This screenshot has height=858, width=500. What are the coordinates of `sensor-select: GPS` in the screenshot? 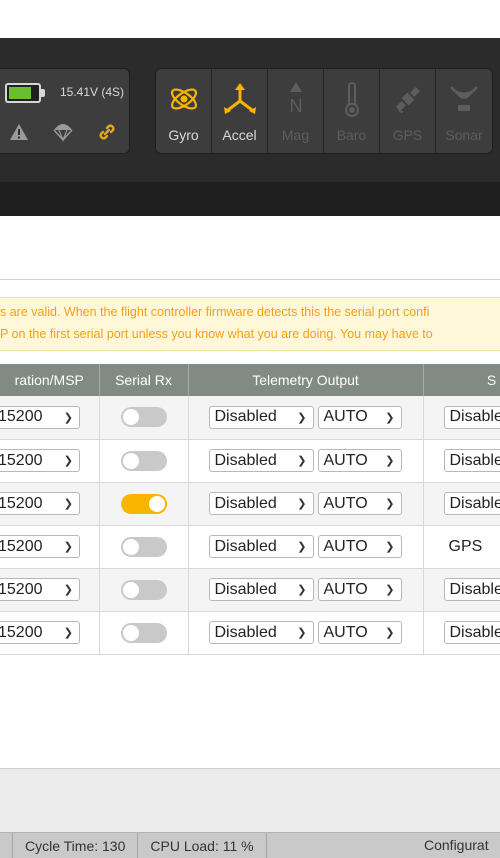 It's located at (466, 546).